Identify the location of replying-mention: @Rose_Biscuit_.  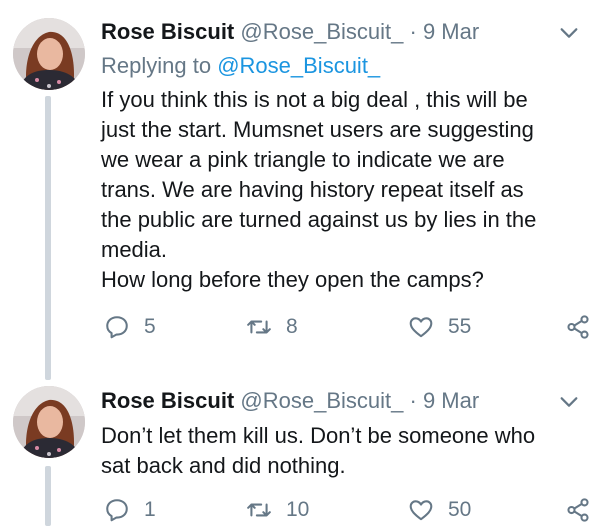
(298, 65).